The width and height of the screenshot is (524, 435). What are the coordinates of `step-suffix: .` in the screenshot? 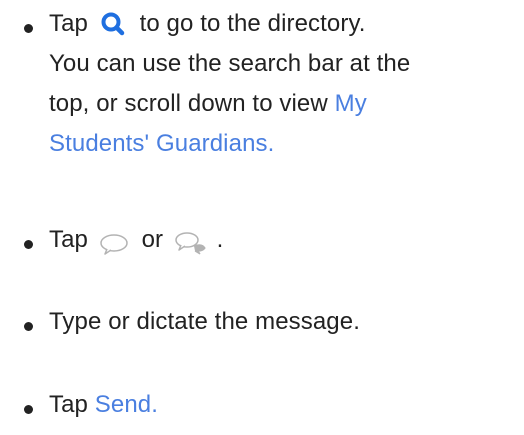 It's located at (220, 239).